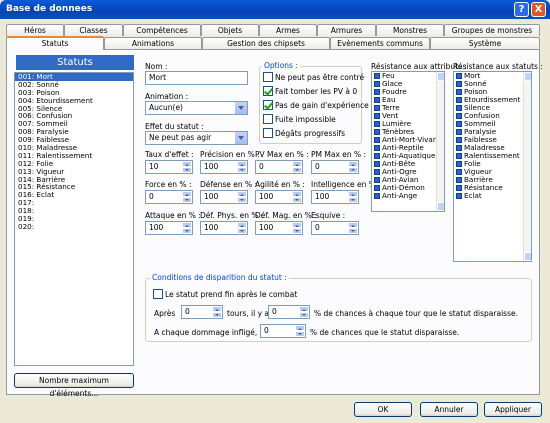 The height and width of the screenshot is (423, 550). What do you see at coordinates (283, 331) in the screenshot?
I see `chance2-input: 0` at bounding box center [283, 331].